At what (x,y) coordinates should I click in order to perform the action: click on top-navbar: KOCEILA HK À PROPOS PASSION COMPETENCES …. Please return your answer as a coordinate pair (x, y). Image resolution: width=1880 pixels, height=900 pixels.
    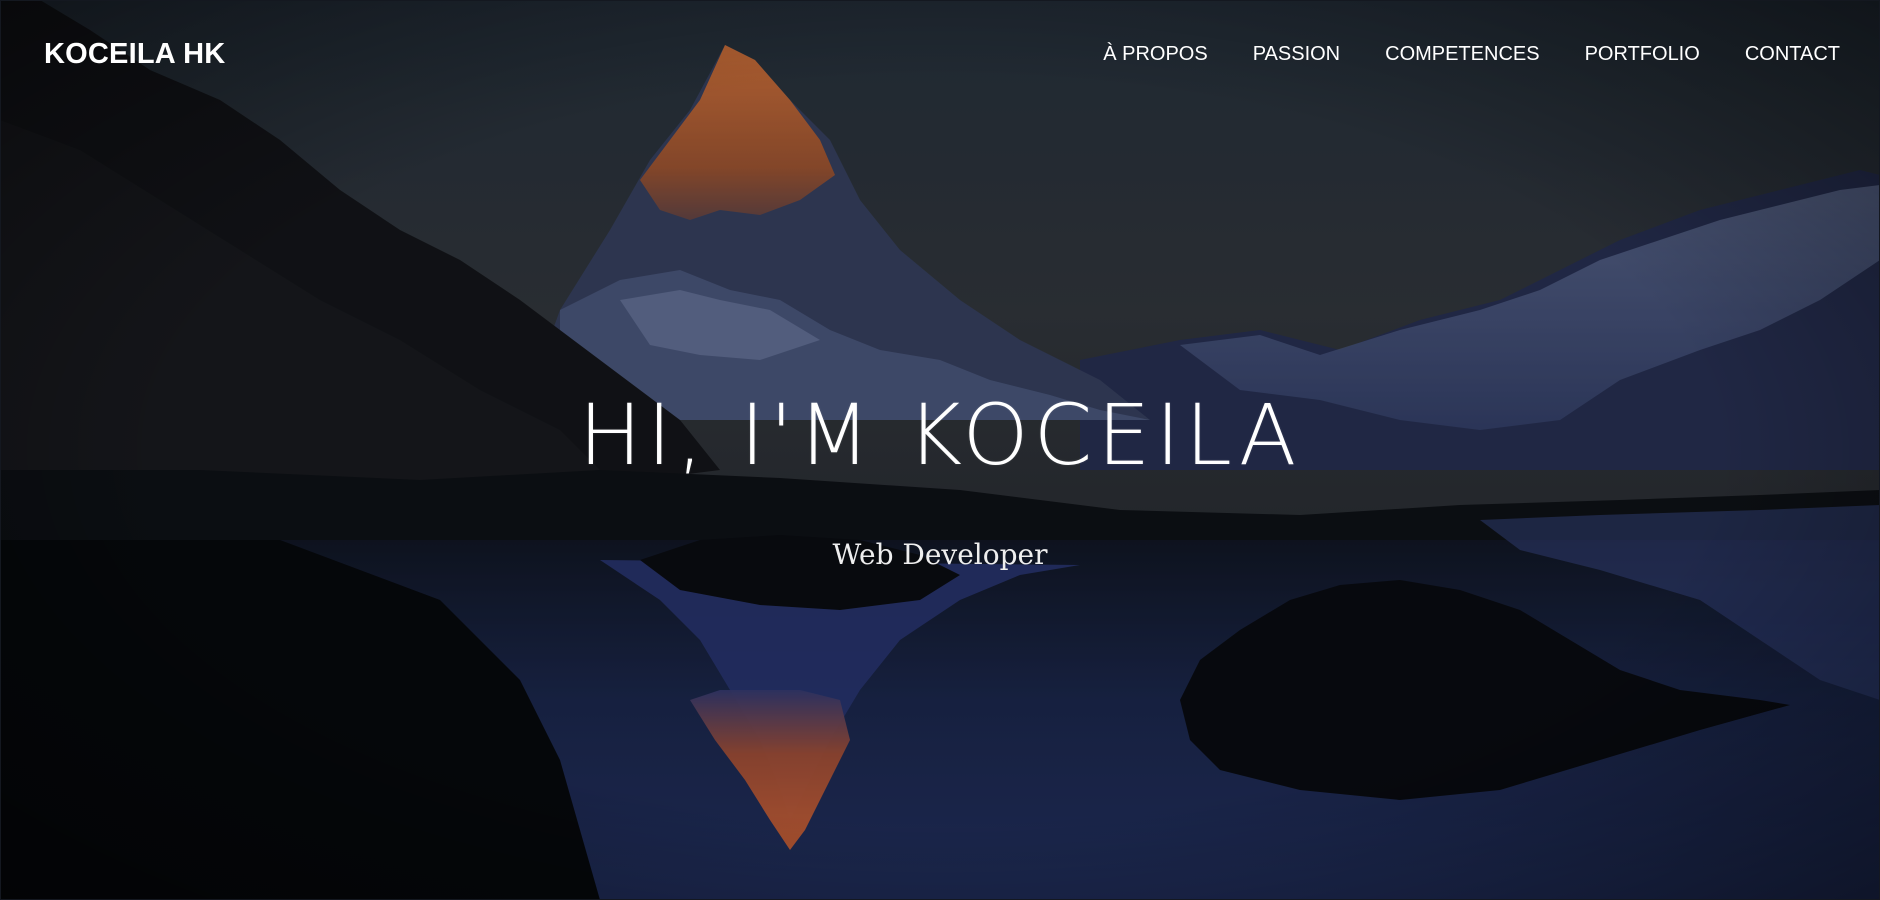
    Looking at the image, I should click on (940, 55).